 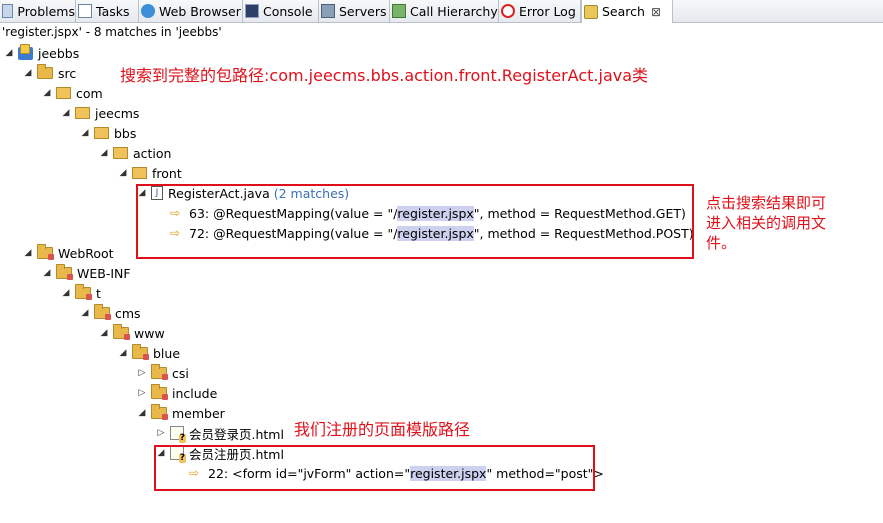 I want to click on tab-label: Console, so click(x=288, y=11).